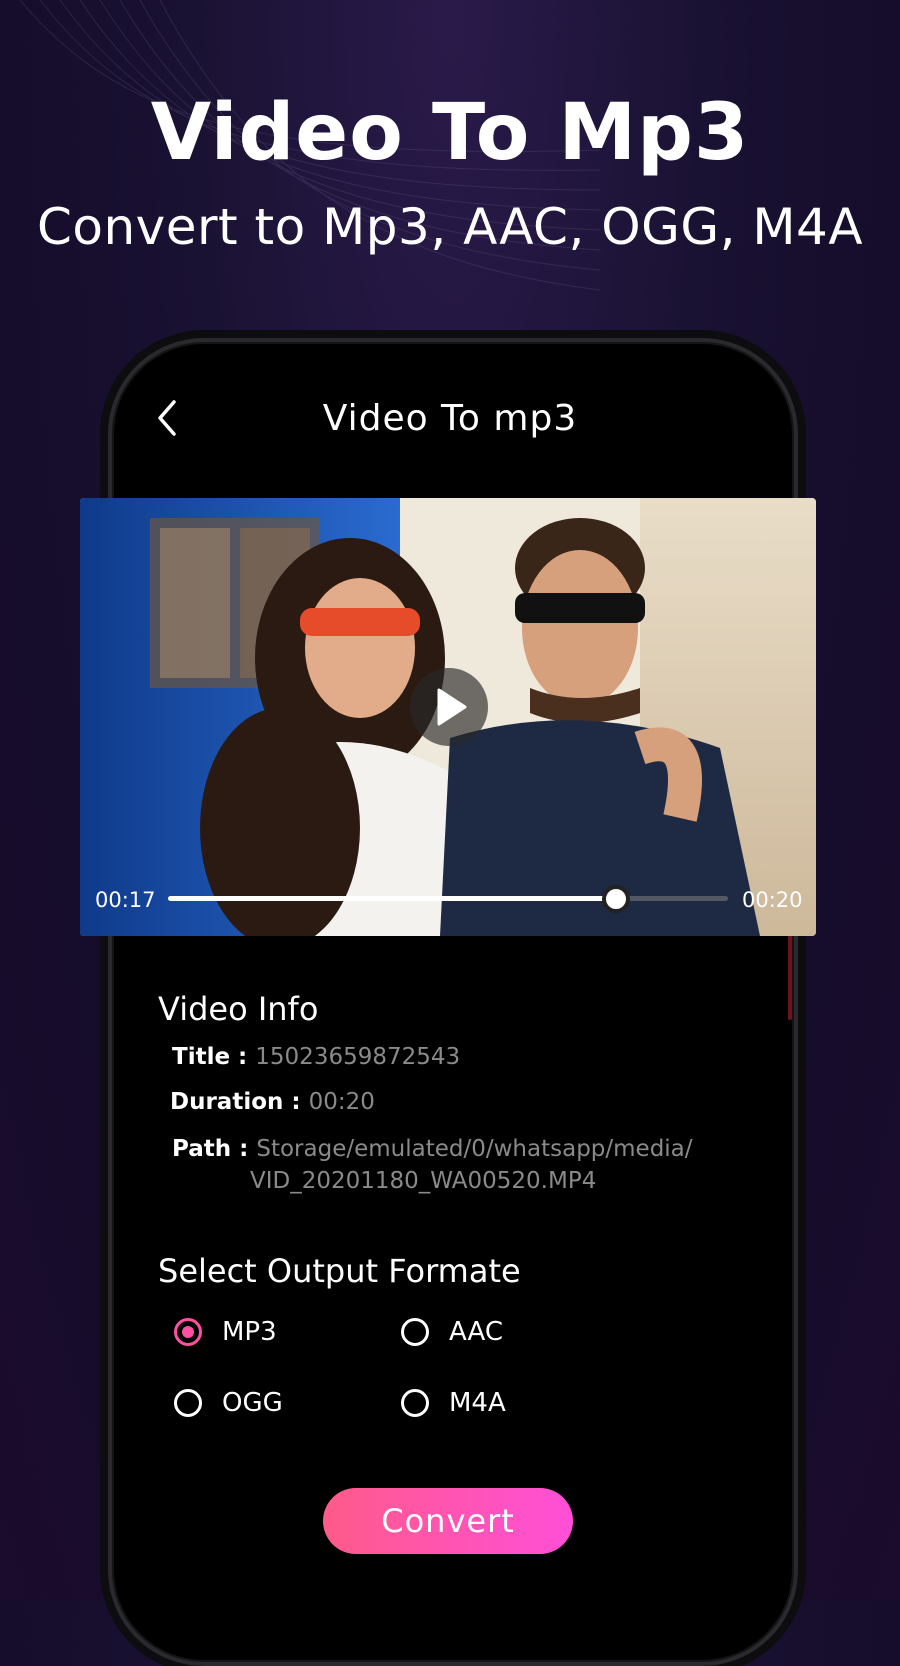  Describe the element at coordinates (249, 1332) in the screenshot. I see `format-option-label: MP3` at that location.